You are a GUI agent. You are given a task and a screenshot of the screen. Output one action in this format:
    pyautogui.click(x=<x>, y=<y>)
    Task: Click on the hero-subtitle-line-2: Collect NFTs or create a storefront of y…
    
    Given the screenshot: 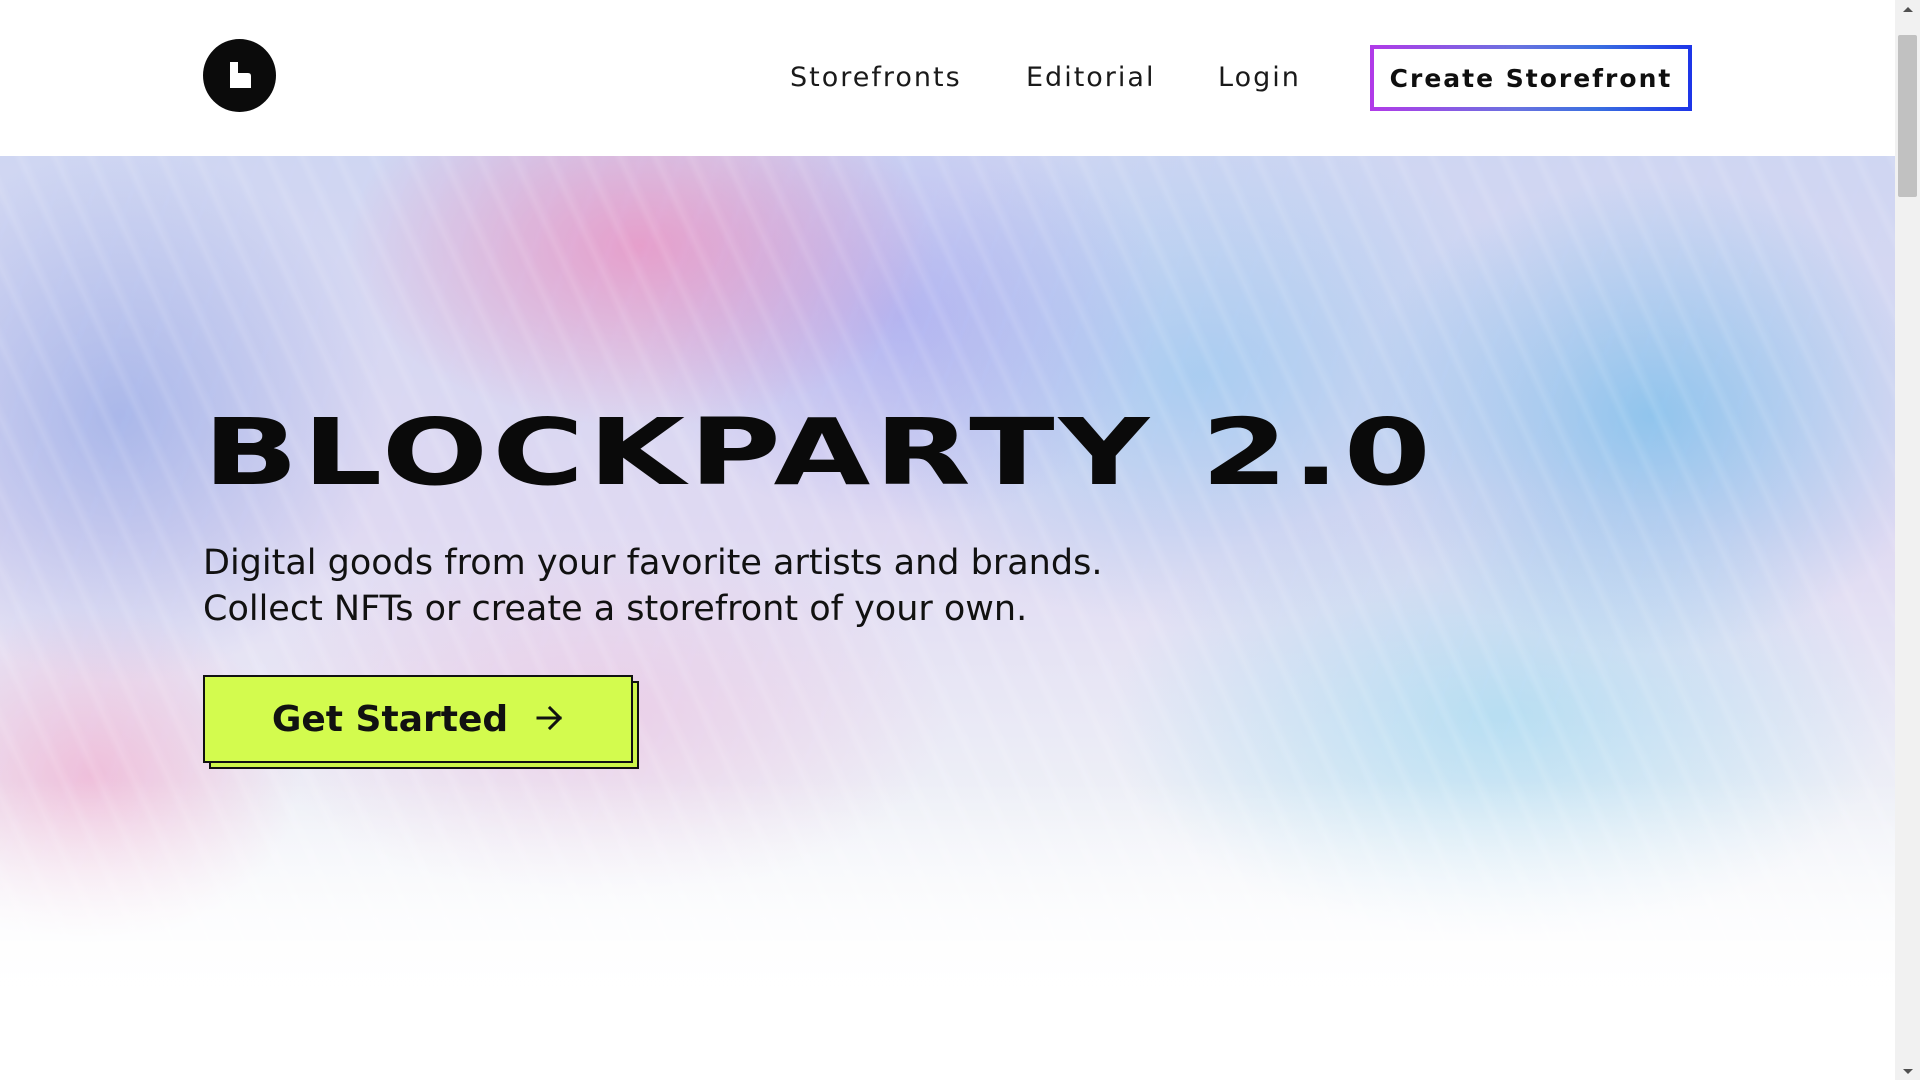 What is the action you would take?
    pyautogui.click(x=615, y=609)
    